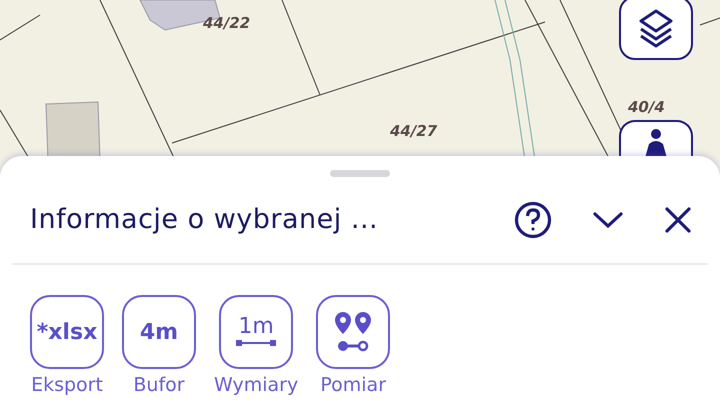 Image resolution: width=720 pixels, height=420 pixels. I want to click on layers-icon, so click(656, 28).